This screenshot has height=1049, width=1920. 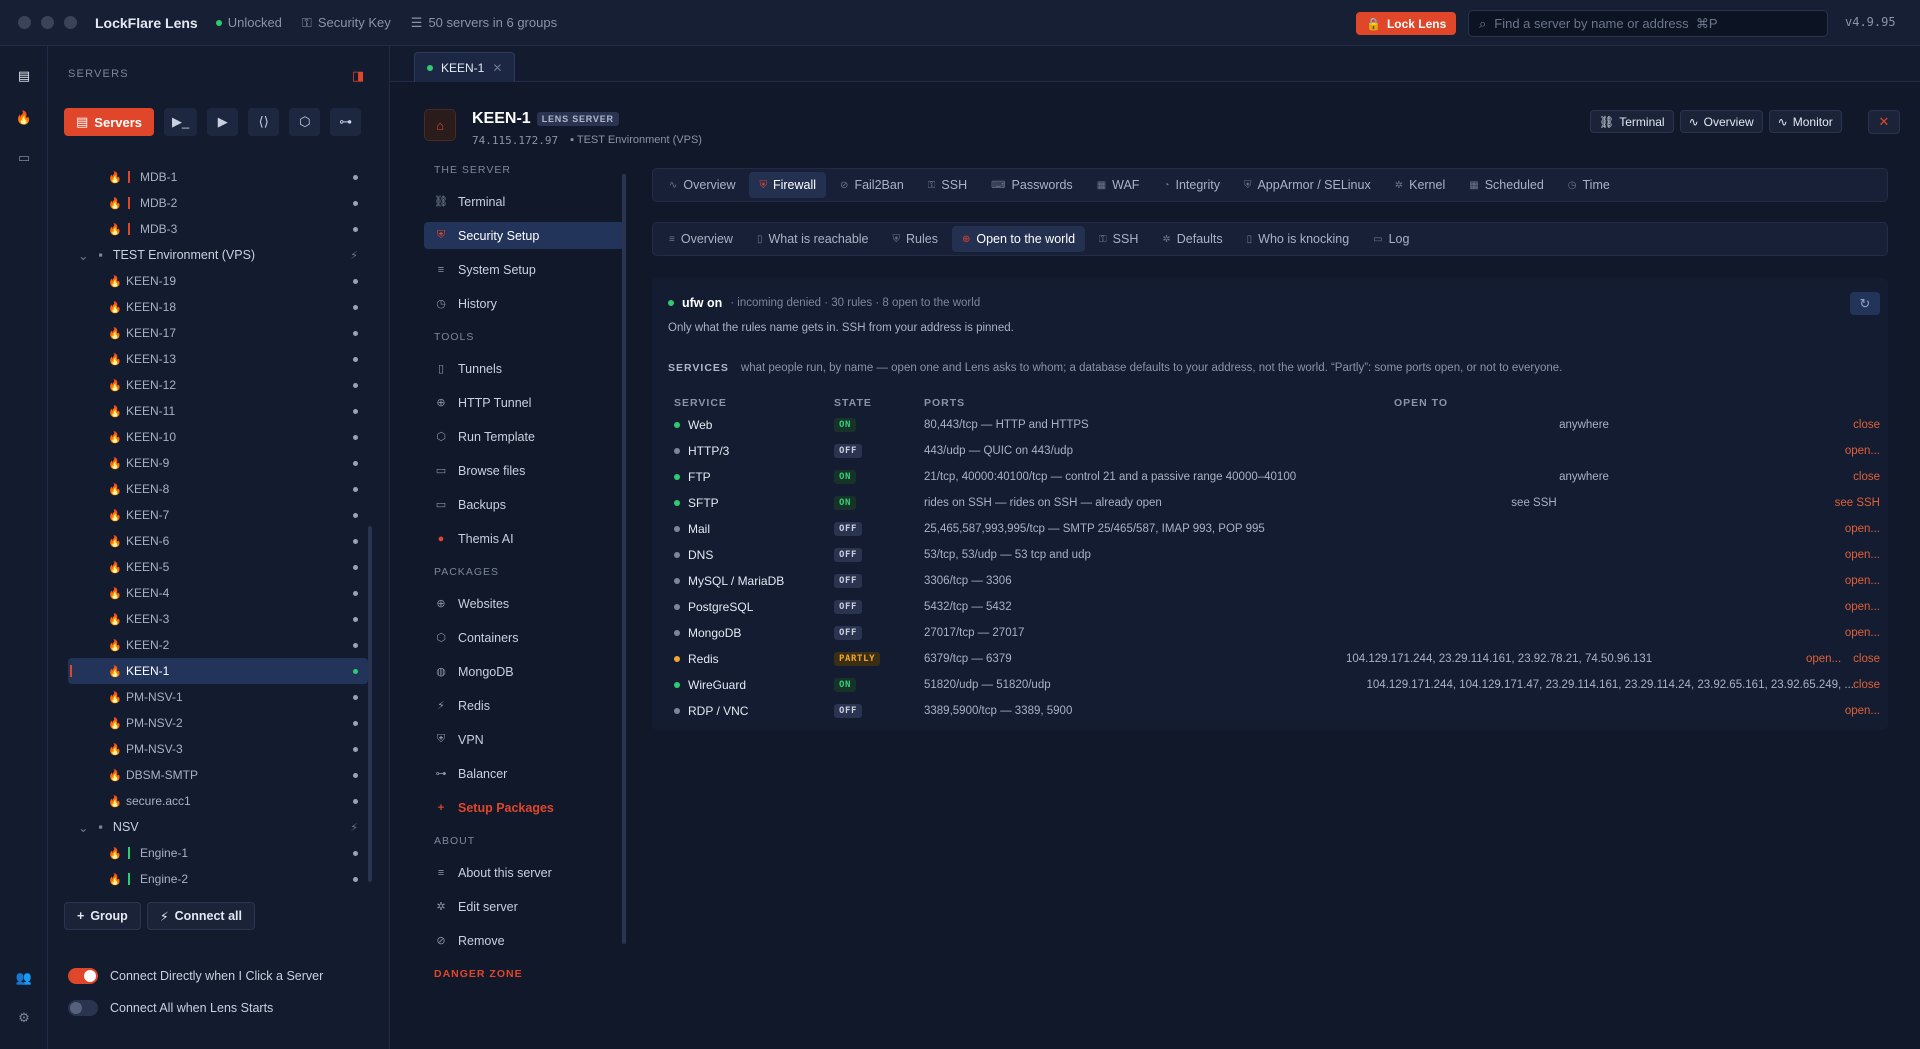 I want to click on chevron-down-icon: ⌄, so click(x=83, y=255).